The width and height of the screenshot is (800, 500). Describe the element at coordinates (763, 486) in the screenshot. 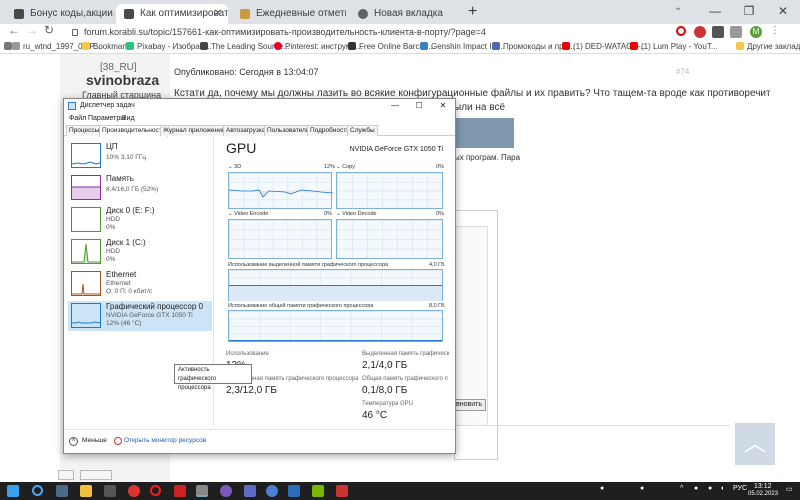

I see `clock-time: 13:12` at that location.